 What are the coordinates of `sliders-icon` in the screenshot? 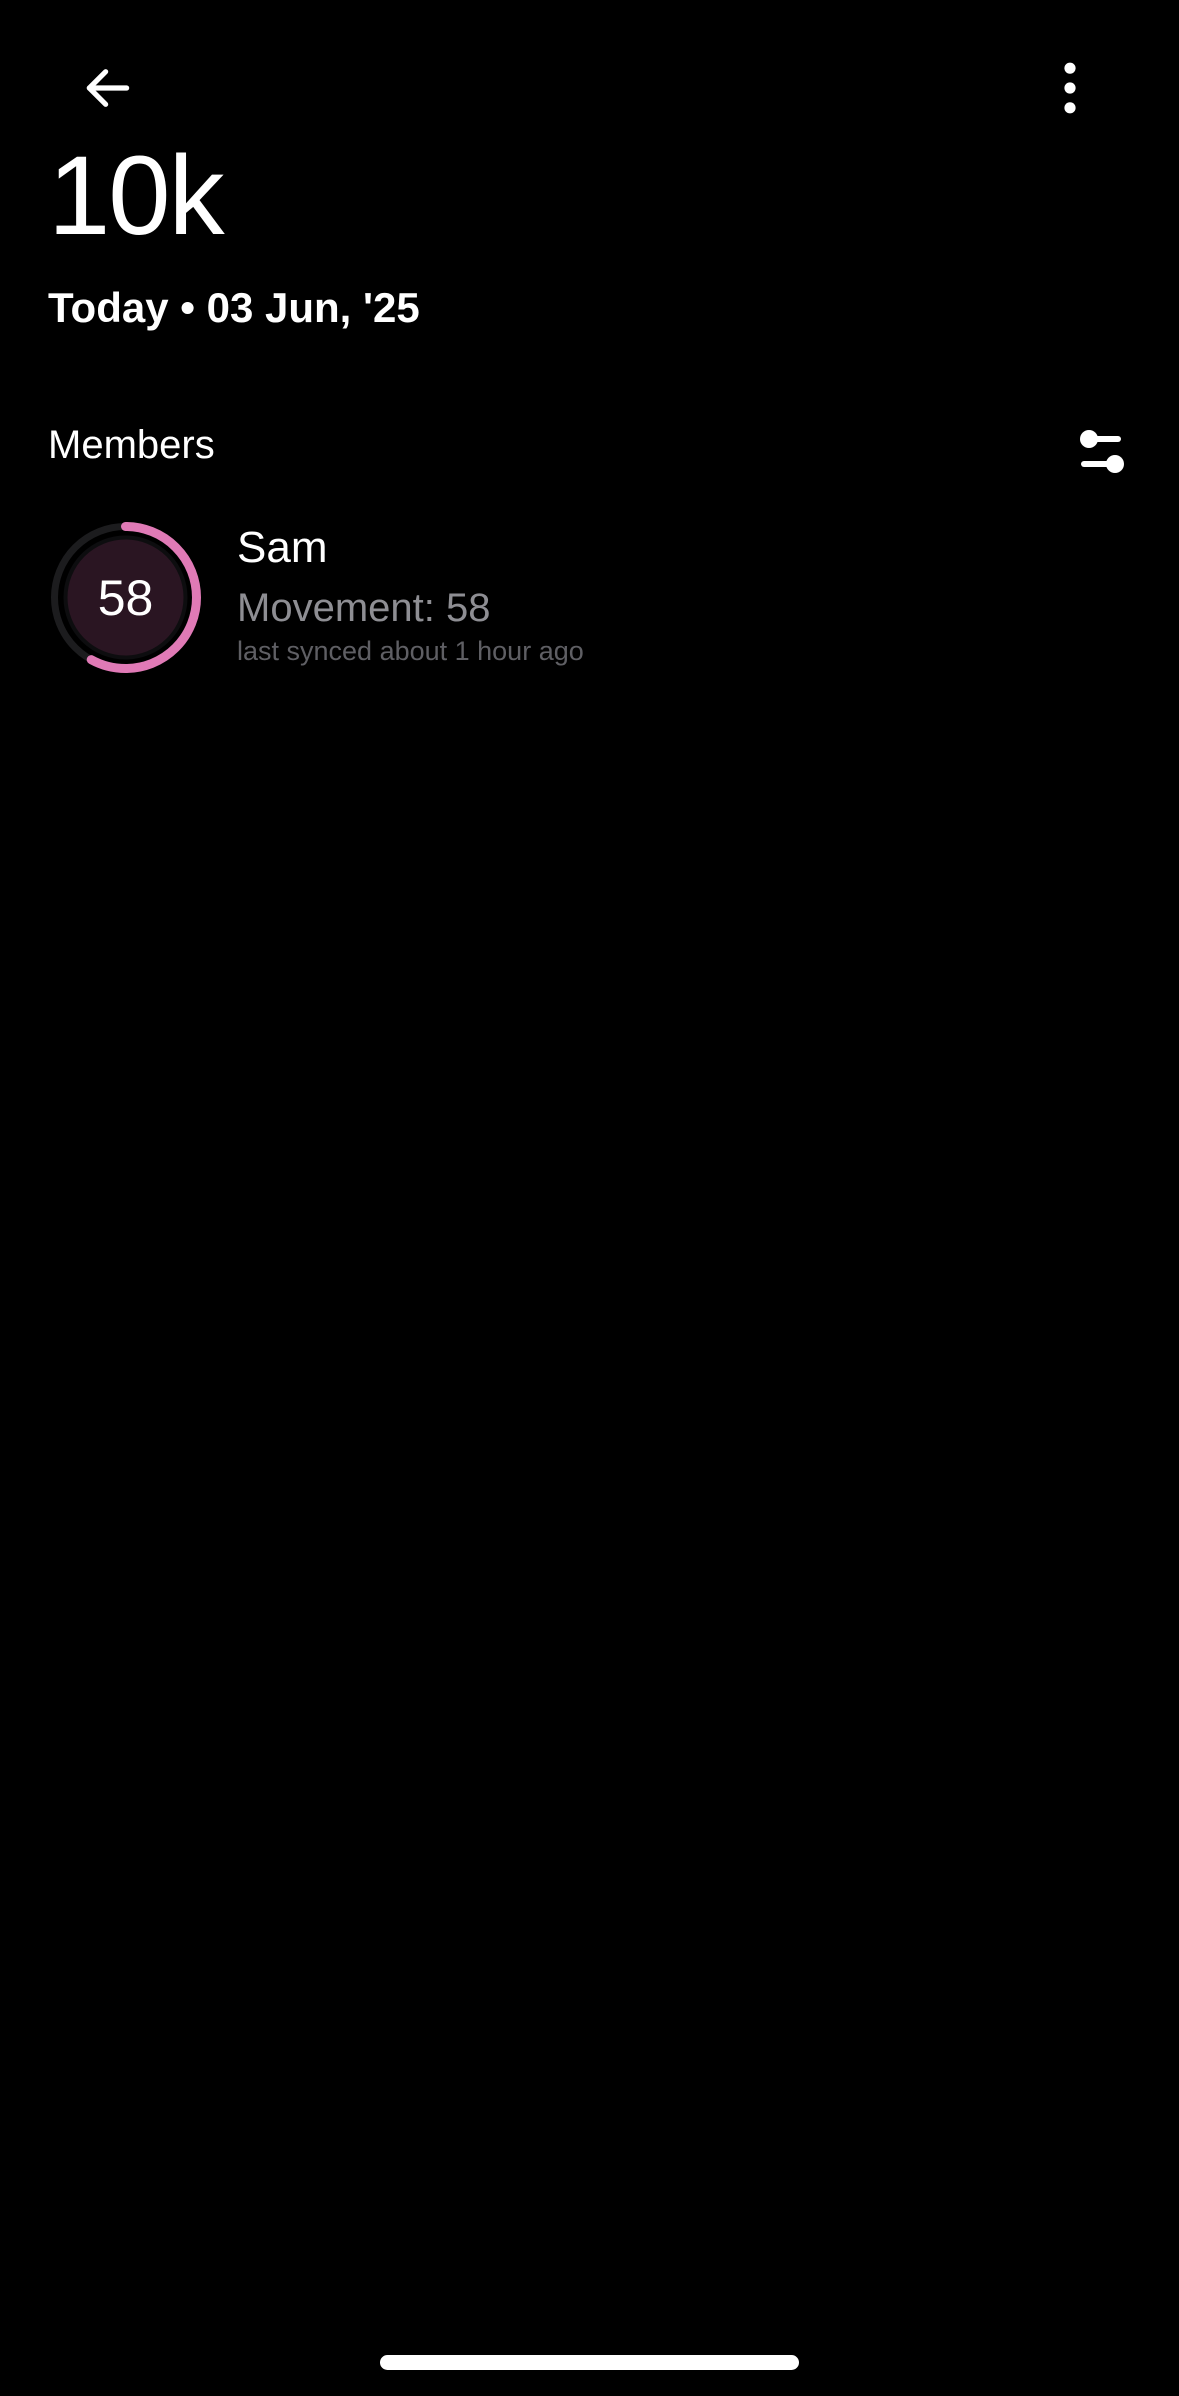 It's located at (1102, 451).